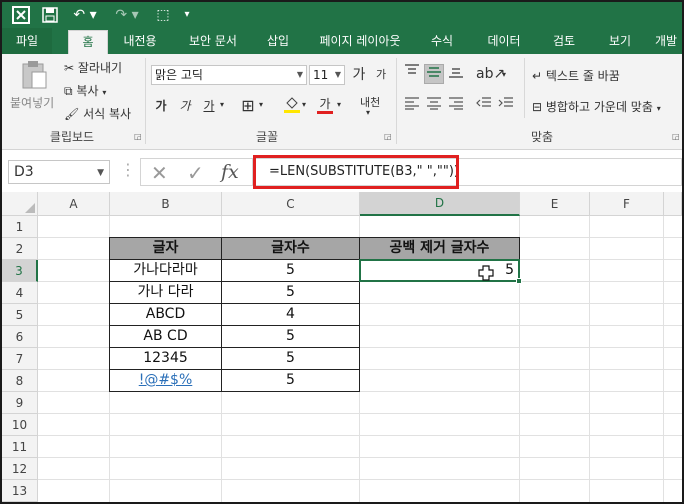  What do you see at coordinates (20, 293) in the screenshot?
I see `row-header-4: 4` at bounding box center [20, 293].